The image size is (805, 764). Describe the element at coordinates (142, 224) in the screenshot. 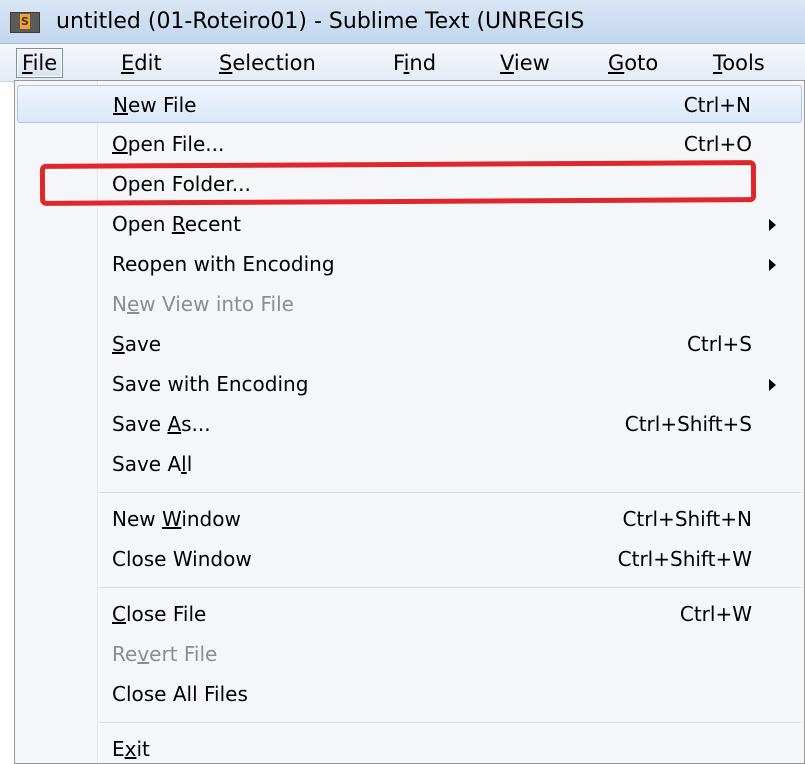

I see `label-text: Open` at that location.